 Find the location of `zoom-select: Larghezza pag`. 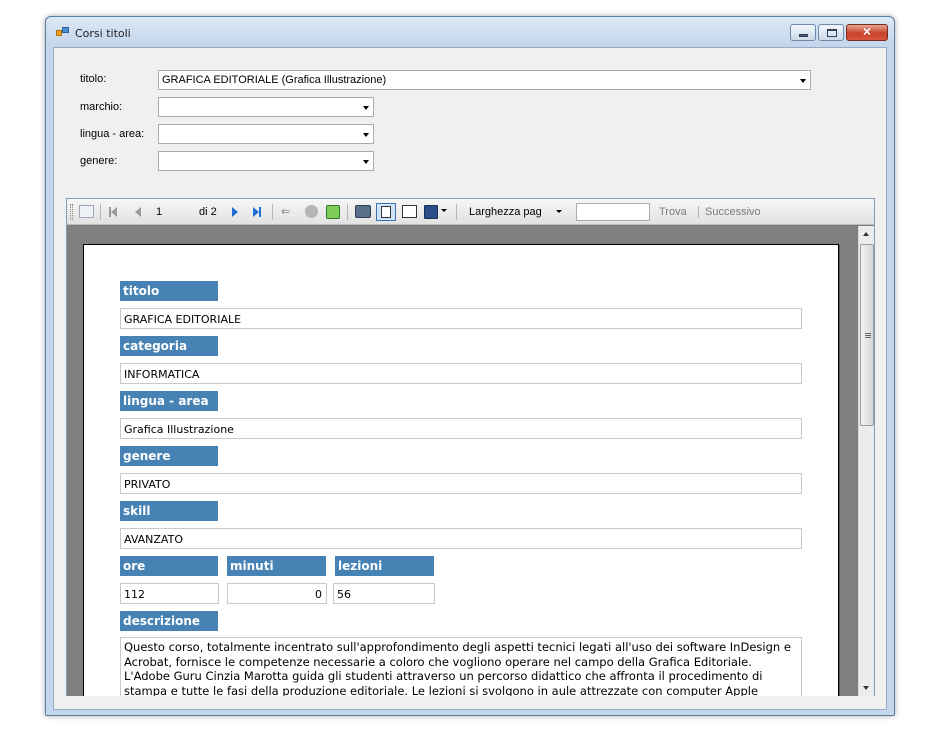

zoom-select: Larghezza pag is located at coordinates (505, 212).